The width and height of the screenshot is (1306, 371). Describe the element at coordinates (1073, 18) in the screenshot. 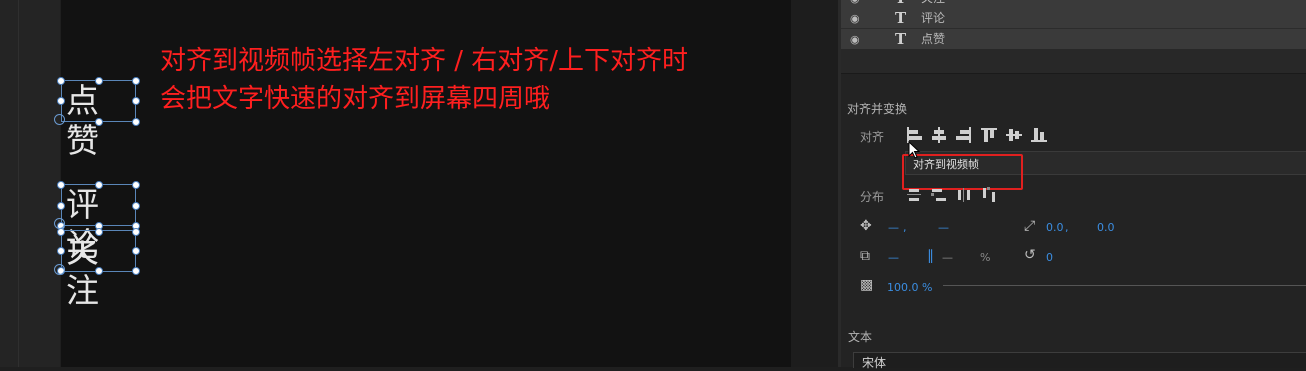

I see `layer-row-comment: ◉ T 评论` at that location.